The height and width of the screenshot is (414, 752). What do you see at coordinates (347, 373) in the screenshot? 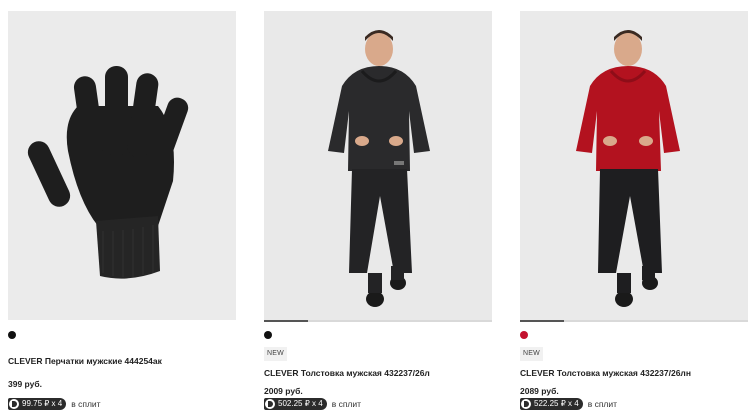
I see `product-title: CLEVER Толстовка мужская 432237/26л` at bounding box center [347, 373].